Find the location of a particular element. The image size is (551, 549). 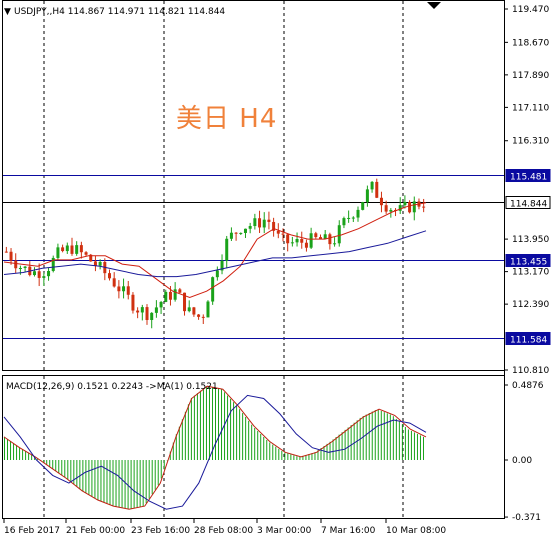

time-tick-label: 16 Feb 2017 is located at coordinates (32, 531).